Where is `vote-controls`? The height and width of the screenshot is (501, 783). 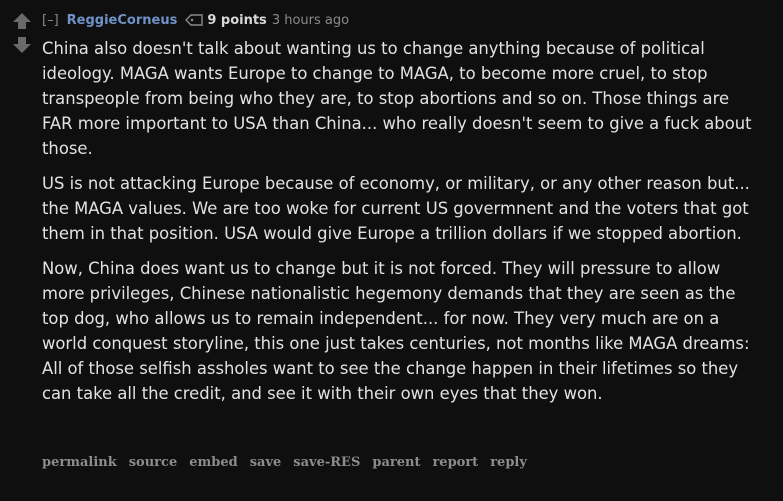 vote-controls is located at coordinates (22, 36).